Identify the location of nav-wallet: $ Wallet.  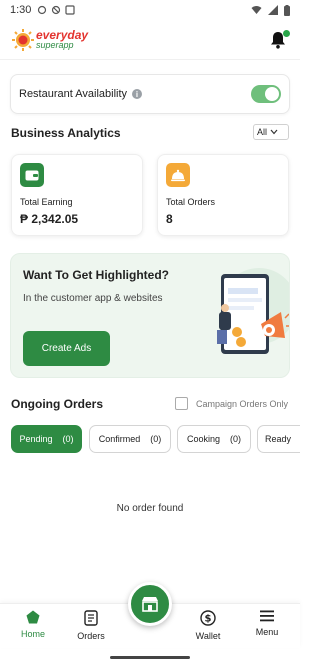
(208, 625).